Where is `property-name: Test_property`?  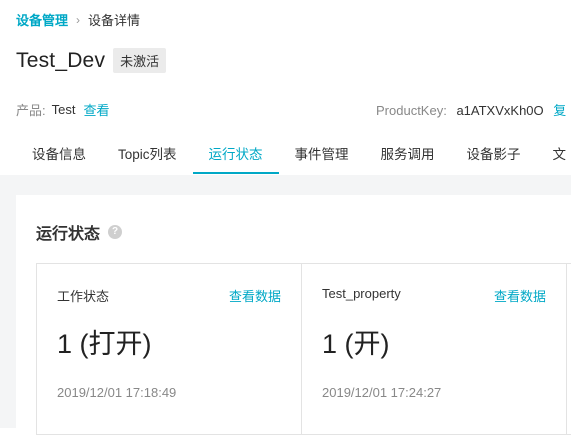 property-name: Test_property is located at coordinates (361, 293).